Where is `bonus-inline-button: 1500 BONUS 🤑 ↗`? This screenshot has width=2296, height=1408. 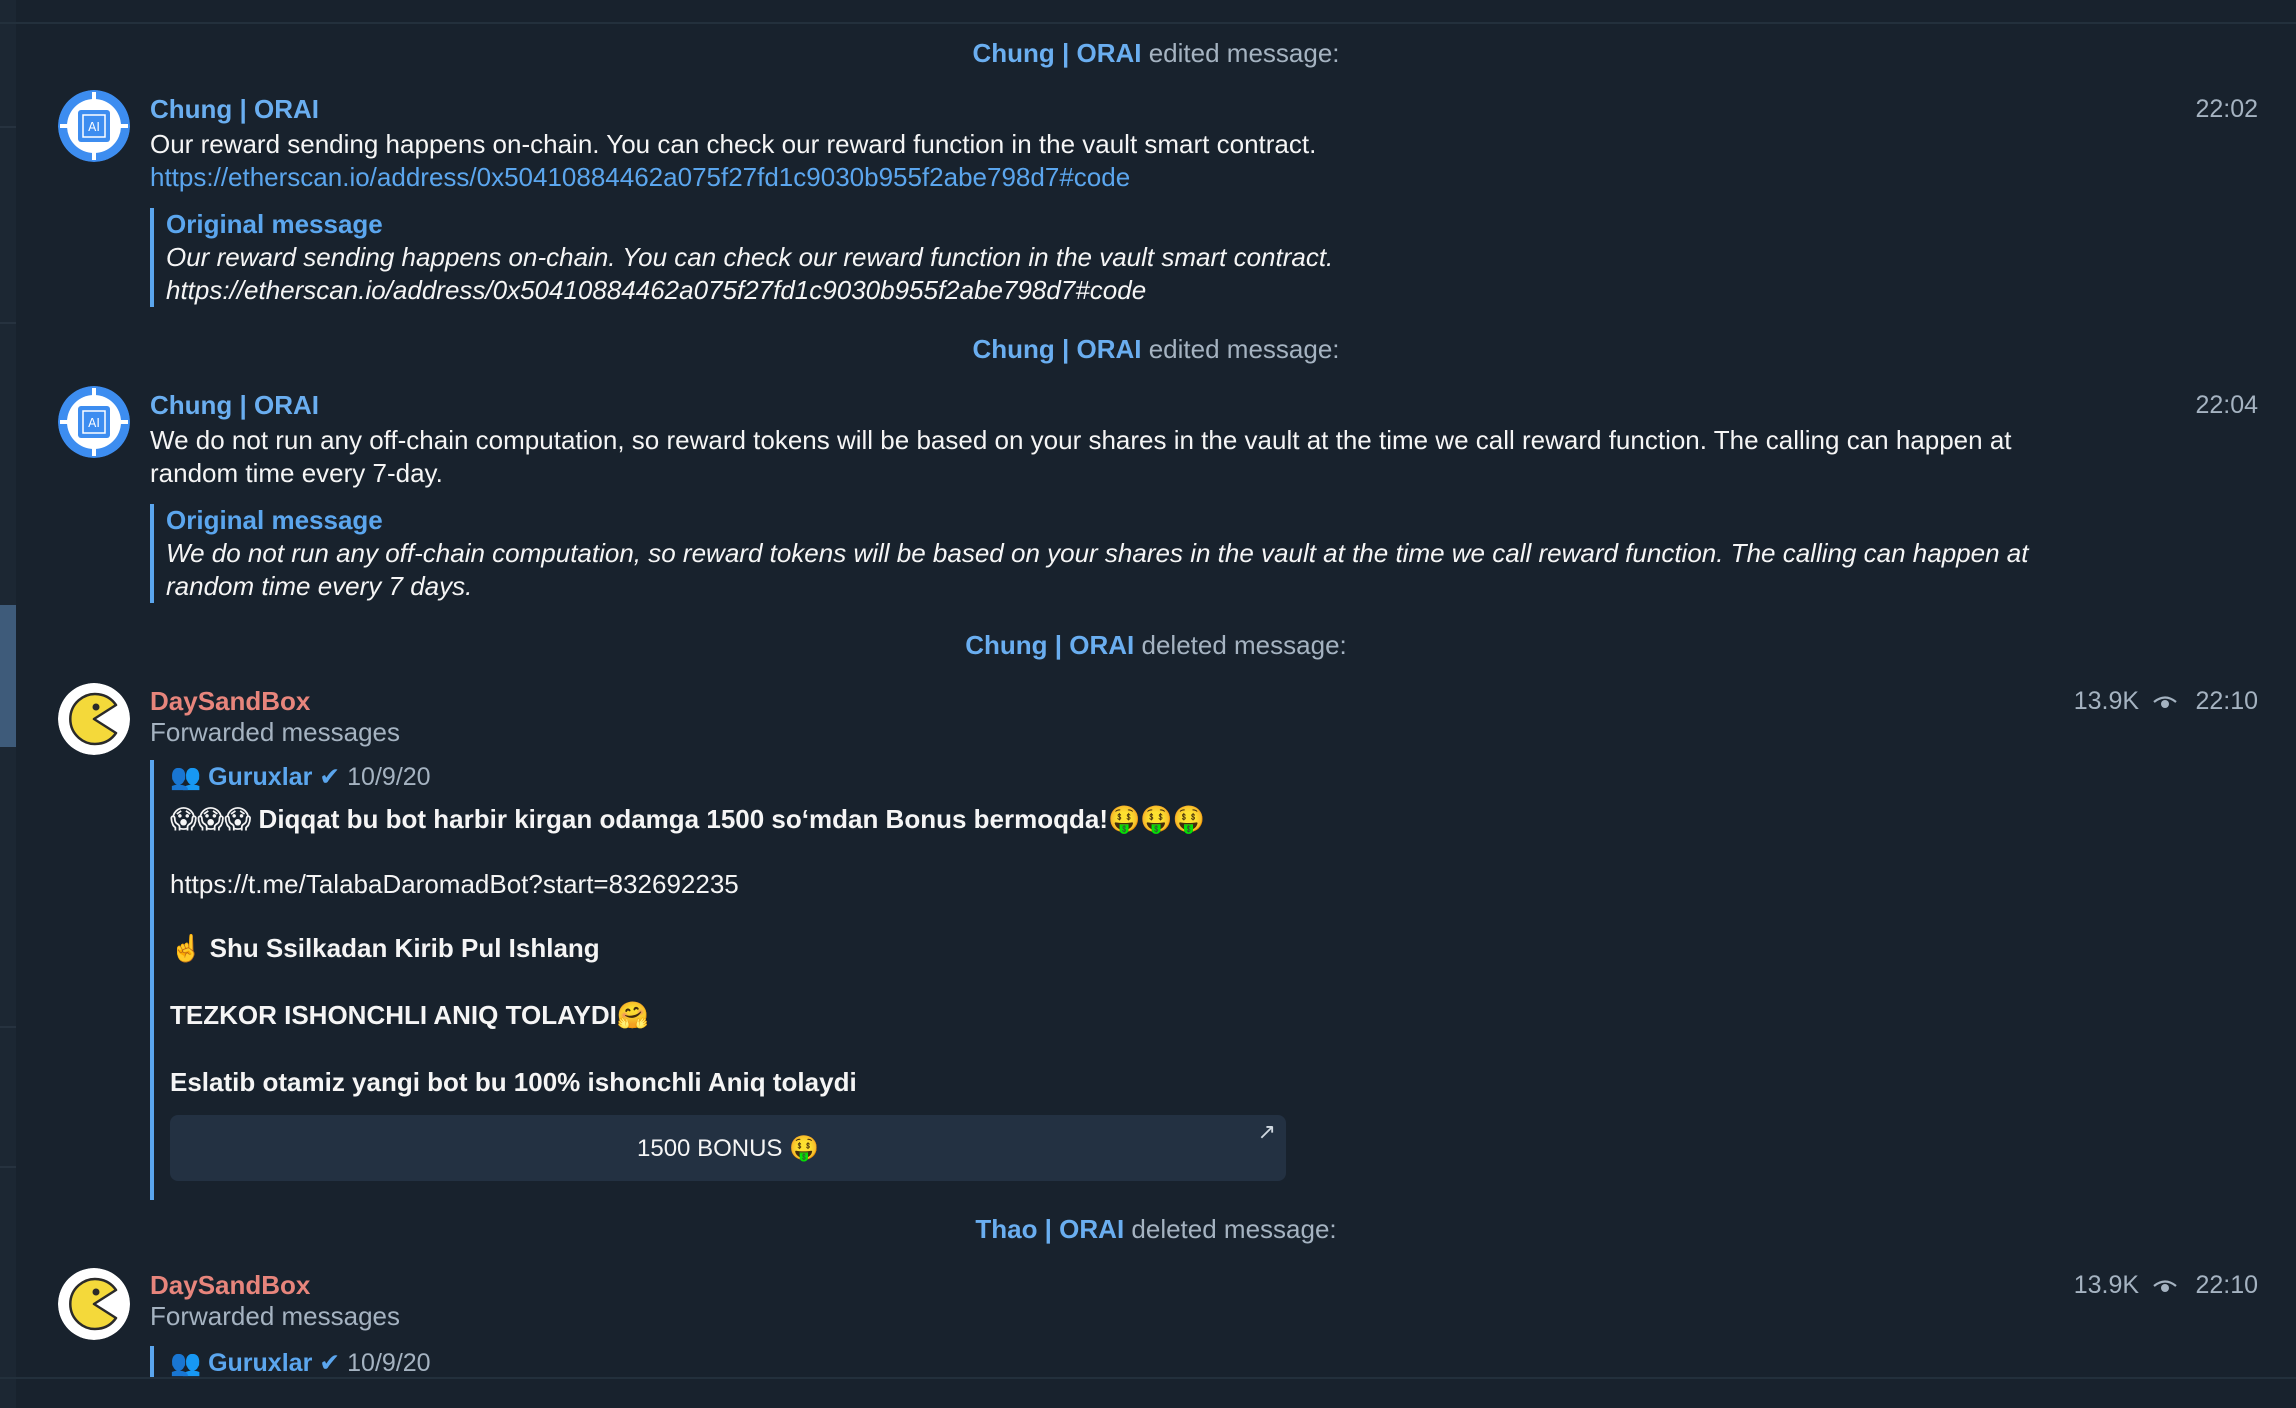
bonus-inline-button: 1500 BONUS 🤑 ↗ is located at coordinates (728, 1148).